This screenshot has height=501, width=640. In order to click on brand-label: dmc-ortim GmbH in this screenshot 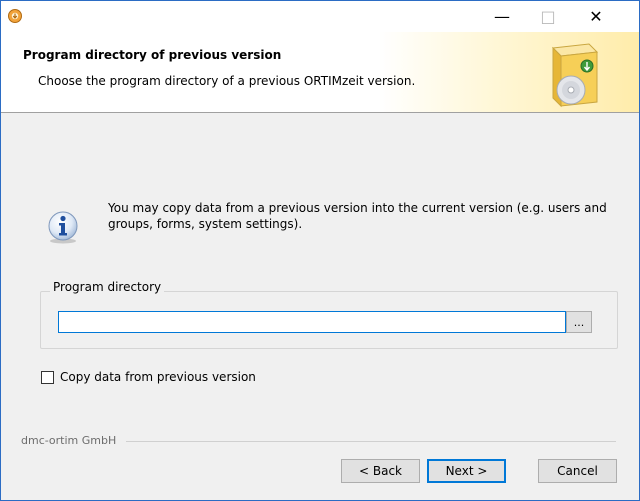, I will do `click(69, 440)`.